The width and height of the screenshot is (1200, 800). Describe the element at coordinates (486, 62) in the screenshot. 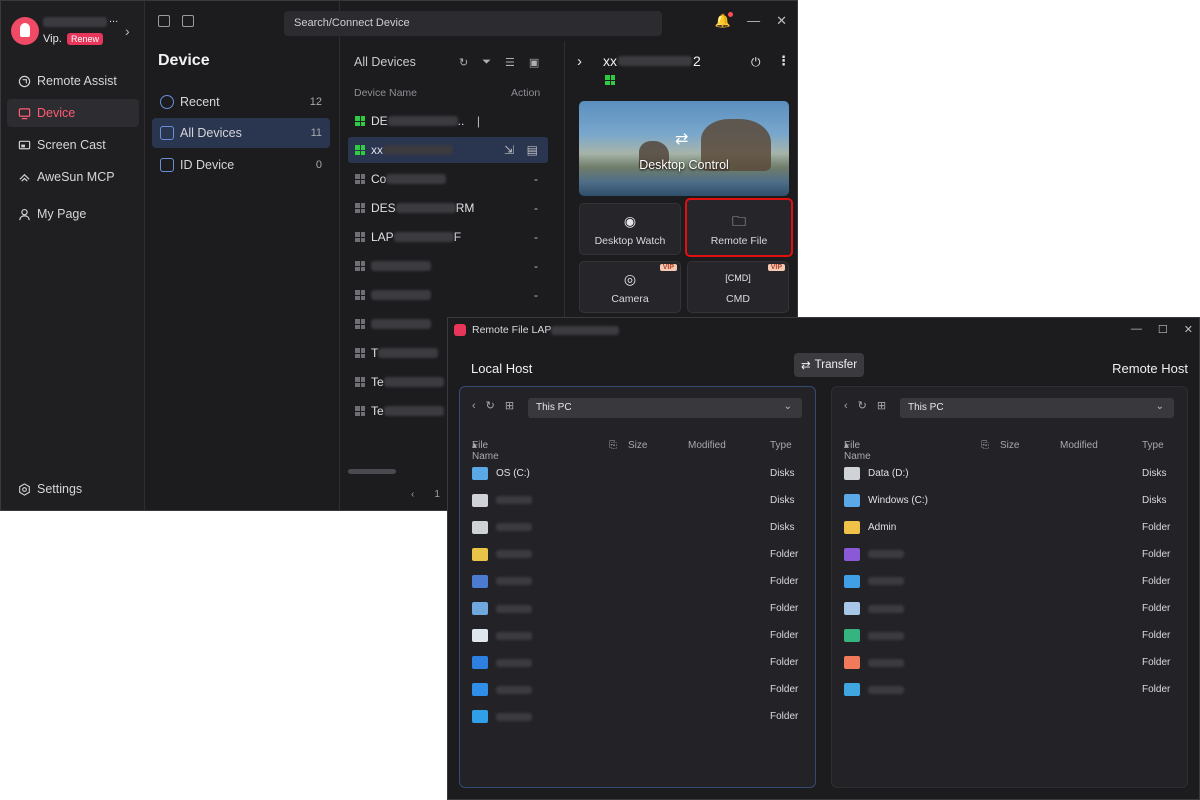

I see `filter-icon: ⏷` at that location.